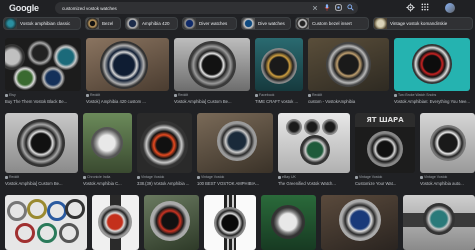 The height and width of the screenshot is (250, 475). What do you see at coordinates (348, 101) in the screenshot?
I see `result-title: custom - VostokAmphibia` at bounding box center [348, 101].